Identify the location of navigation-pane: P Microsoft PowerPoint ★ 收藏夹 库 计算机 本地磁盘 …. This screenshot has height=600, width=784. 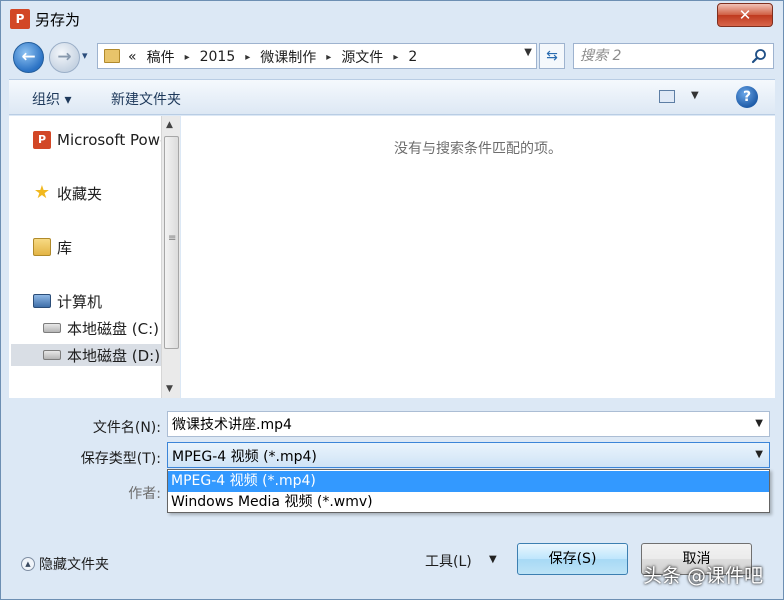
(85, 257).